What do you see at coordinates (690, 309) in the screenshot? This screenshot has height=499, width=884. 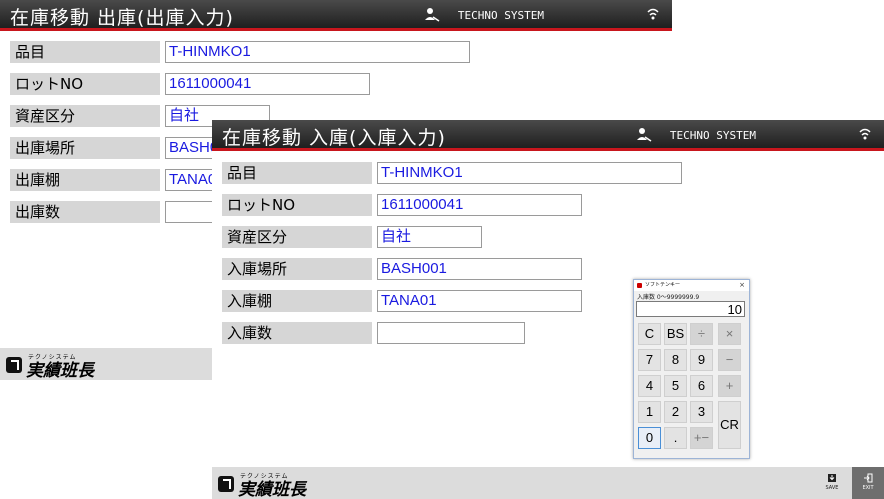 I see `keypad-display: 10` at bounding box center [690, 309].